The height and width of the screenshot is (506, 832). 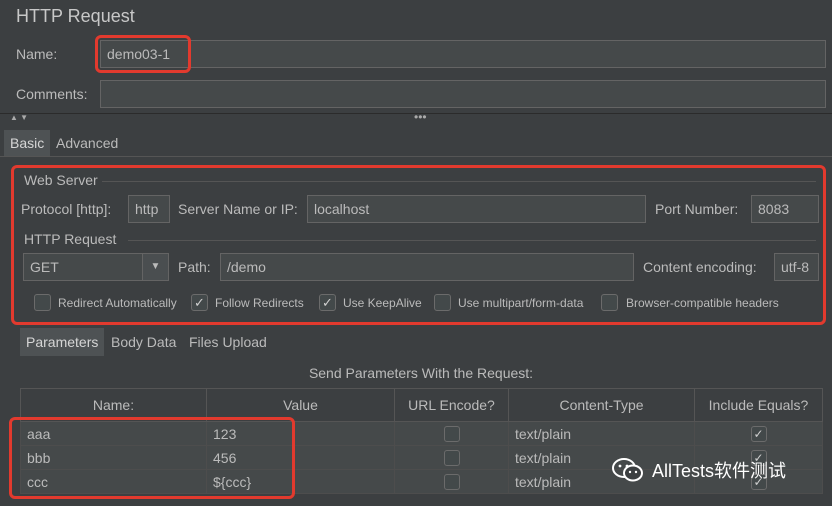 What do you see at coordinates (463, 54) in the screenshot?
I see `name-input: demo03-1` at bounding box center [463, 54].